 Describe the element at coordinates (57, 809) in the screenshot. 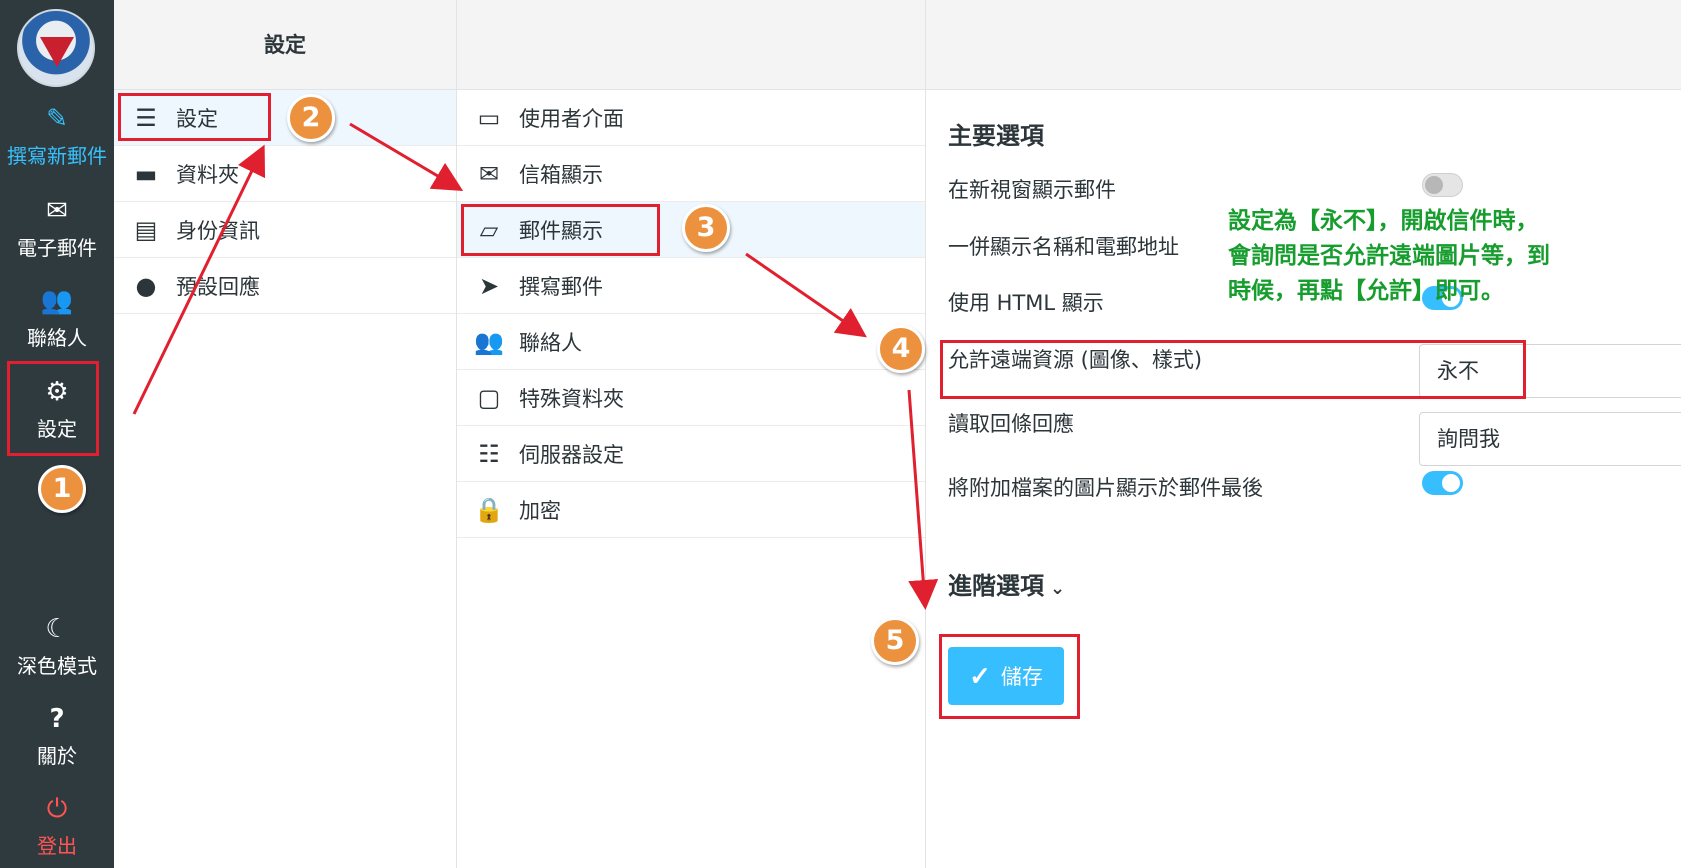

I see `power-icon: ⏻` at that location.